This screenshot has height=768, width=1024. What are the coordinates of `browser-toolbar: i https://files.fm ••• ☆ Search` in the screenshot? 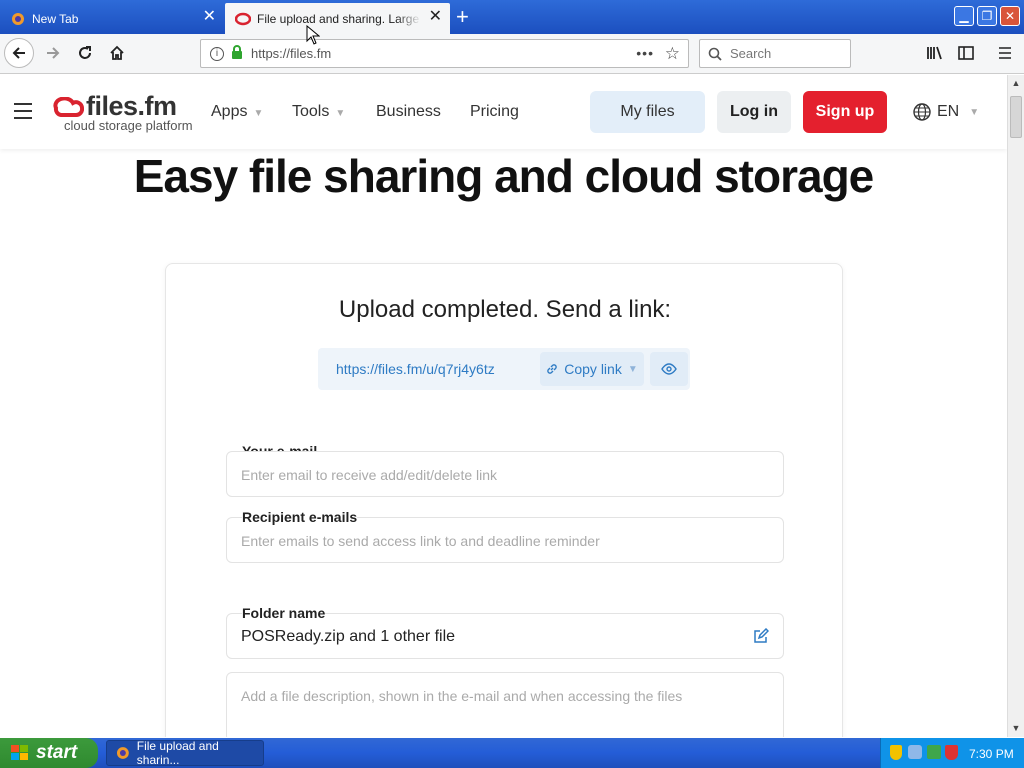 It's located at (512, 54).